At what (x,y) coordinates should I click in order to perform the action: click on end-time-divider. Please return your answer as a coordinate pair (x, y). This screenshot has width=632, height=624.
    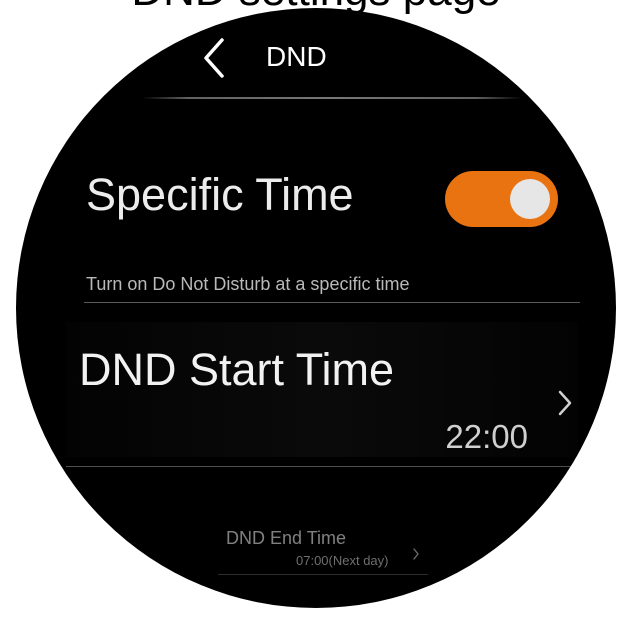
    Looking at the image, I should click on (323, 574).